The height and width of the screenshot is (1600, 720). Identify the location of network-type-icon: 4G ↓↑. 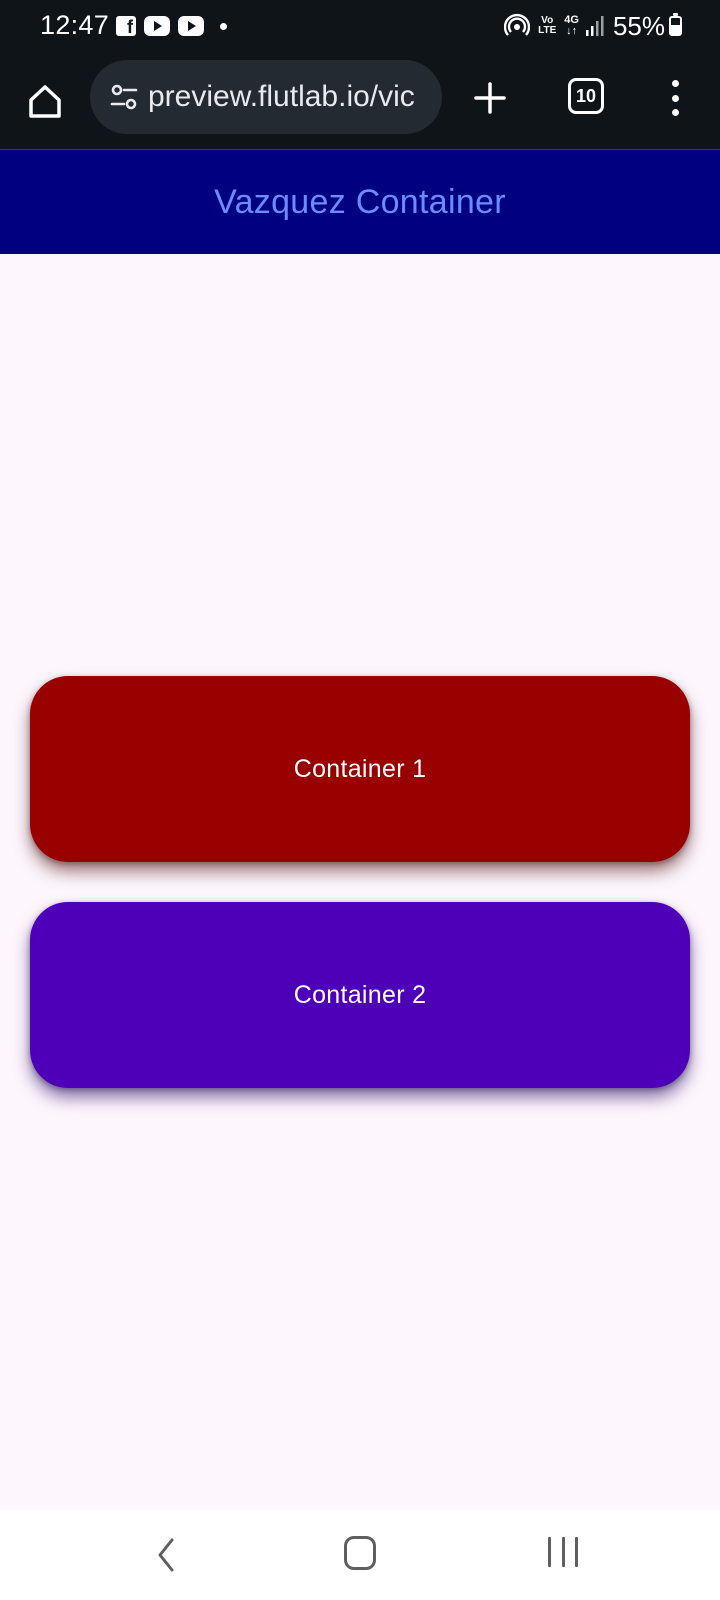
(571, 26).